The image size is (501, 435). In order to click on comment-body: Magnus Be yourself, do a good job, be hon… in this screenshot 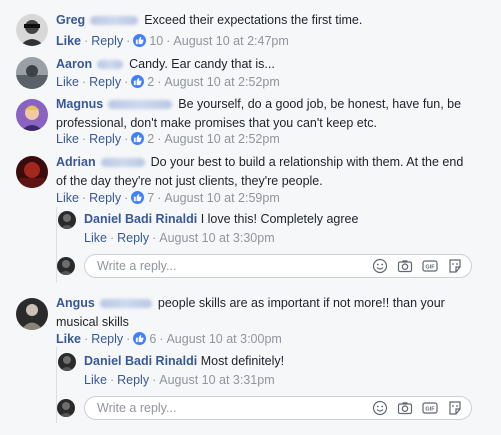, I will do `click(258, 114)`.